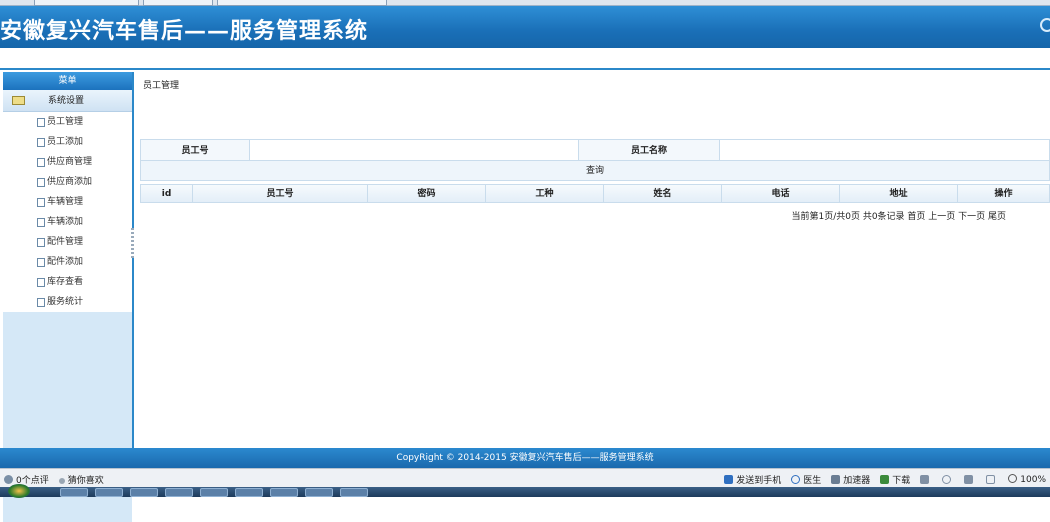 Image resolution: width=1050 pixels, height=522 pixels. Describe the element at coordinates (781, 193) in the screenshot. I see `column-header: 电话` at that location.